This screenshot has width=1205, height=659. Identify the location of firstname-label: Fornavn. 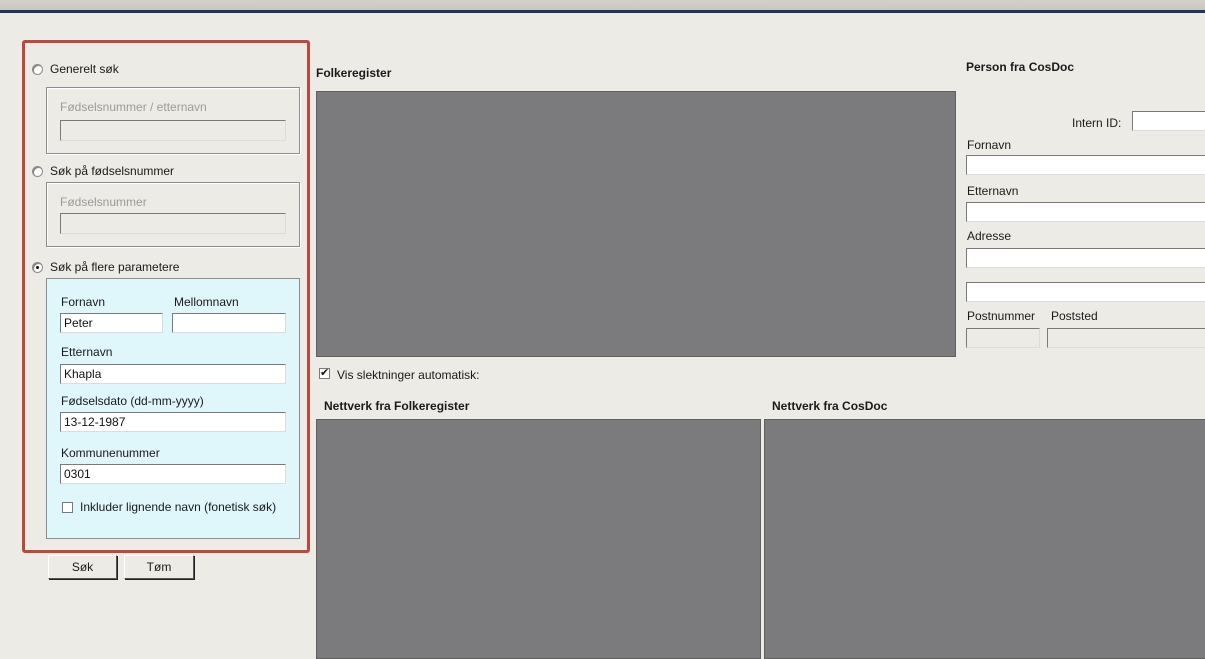
(83, 302).